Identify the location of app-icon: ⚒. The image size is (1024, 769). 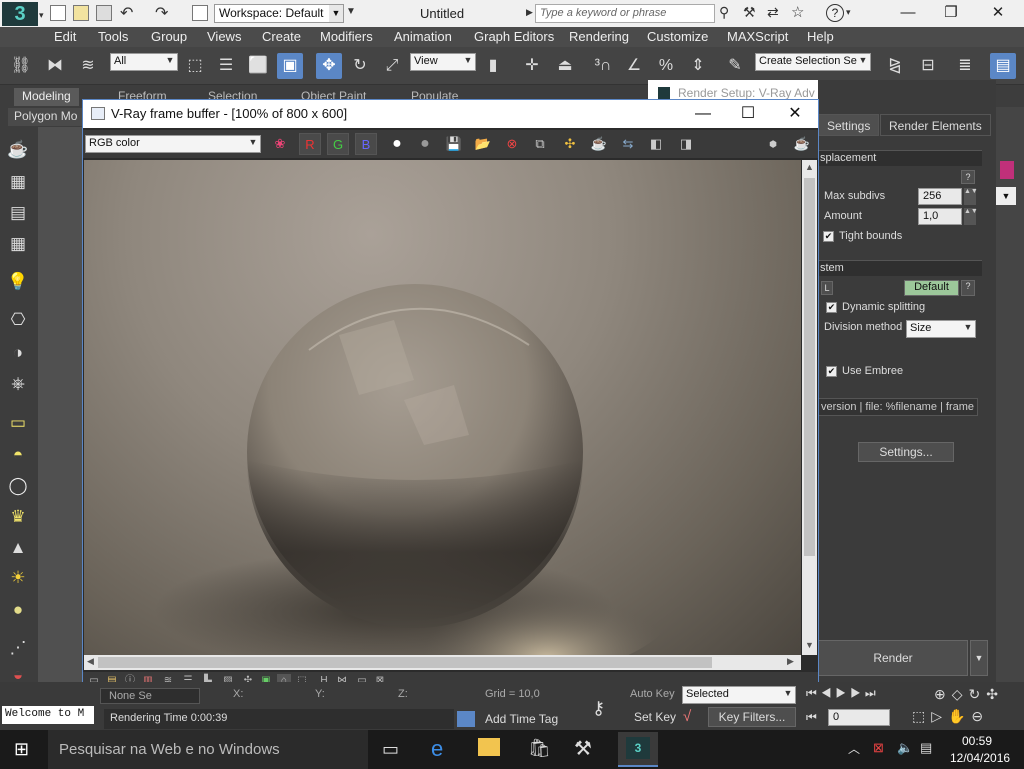
(583, 748).